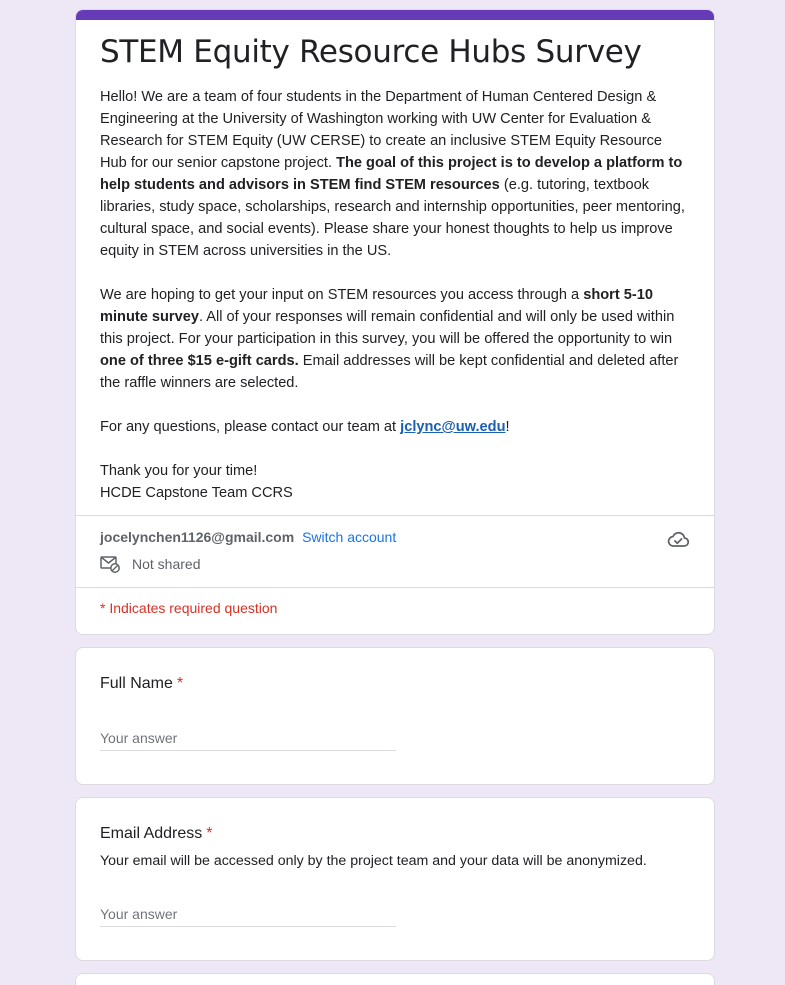  I want to click on account-email: jocelynchen1126@gmail.com, so click(197, 537).